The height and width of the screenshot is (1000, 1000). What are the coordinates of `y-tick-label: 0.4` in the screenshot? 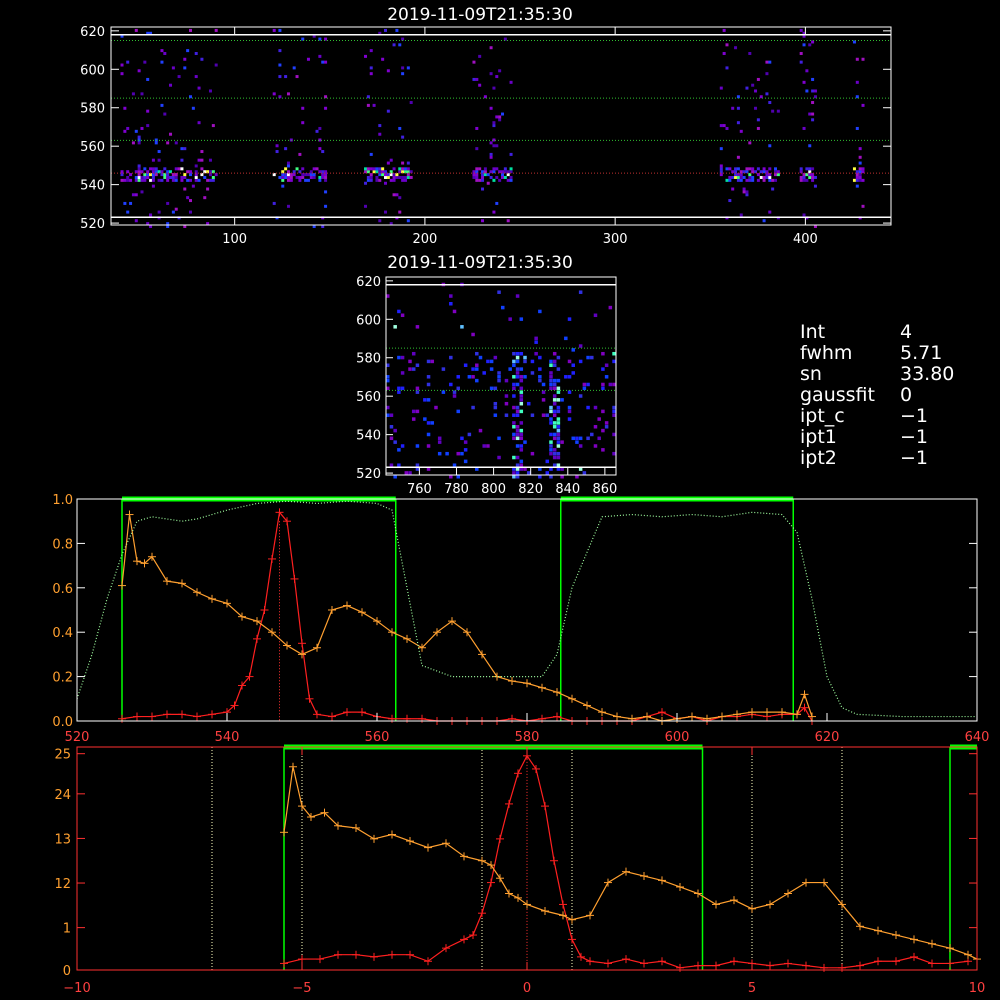 It's located at (62, 633).